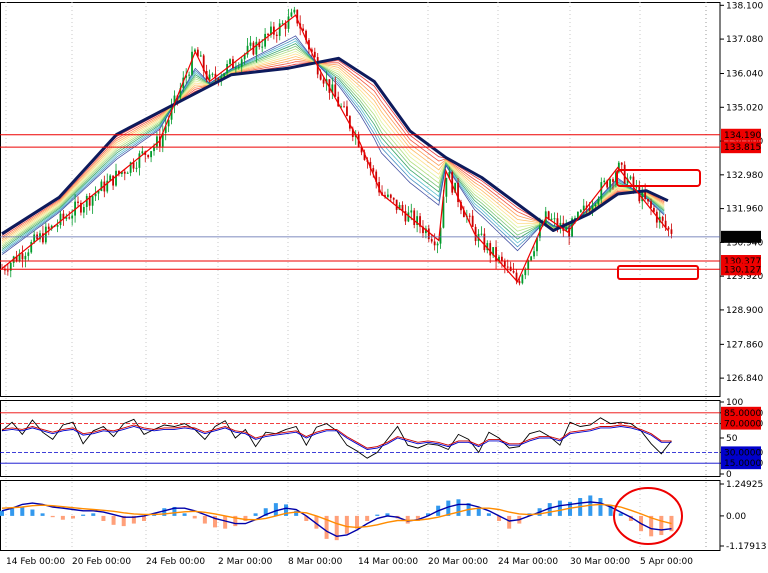 The height and width of the screenshot is (573, 768). Describe the element at coordinates (744, 40) in the screenshot. I see `price-tick-label: 137.080` at that location.